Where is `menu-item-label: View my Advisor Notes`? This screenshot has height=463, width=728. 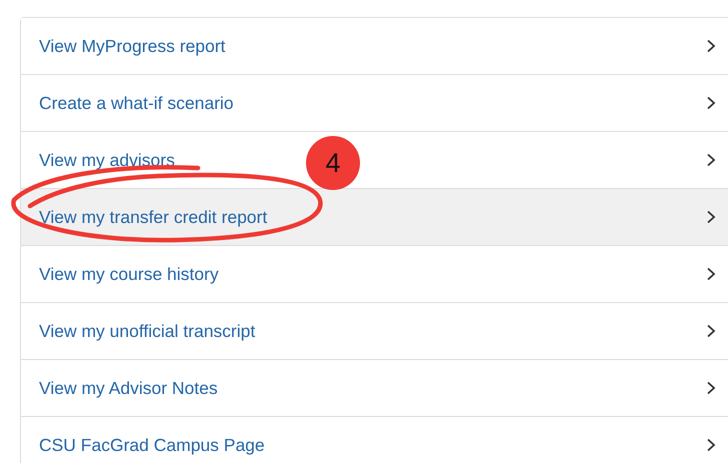
menu-item-label: View my Advisor Notes is located at coordinates (128, 388).